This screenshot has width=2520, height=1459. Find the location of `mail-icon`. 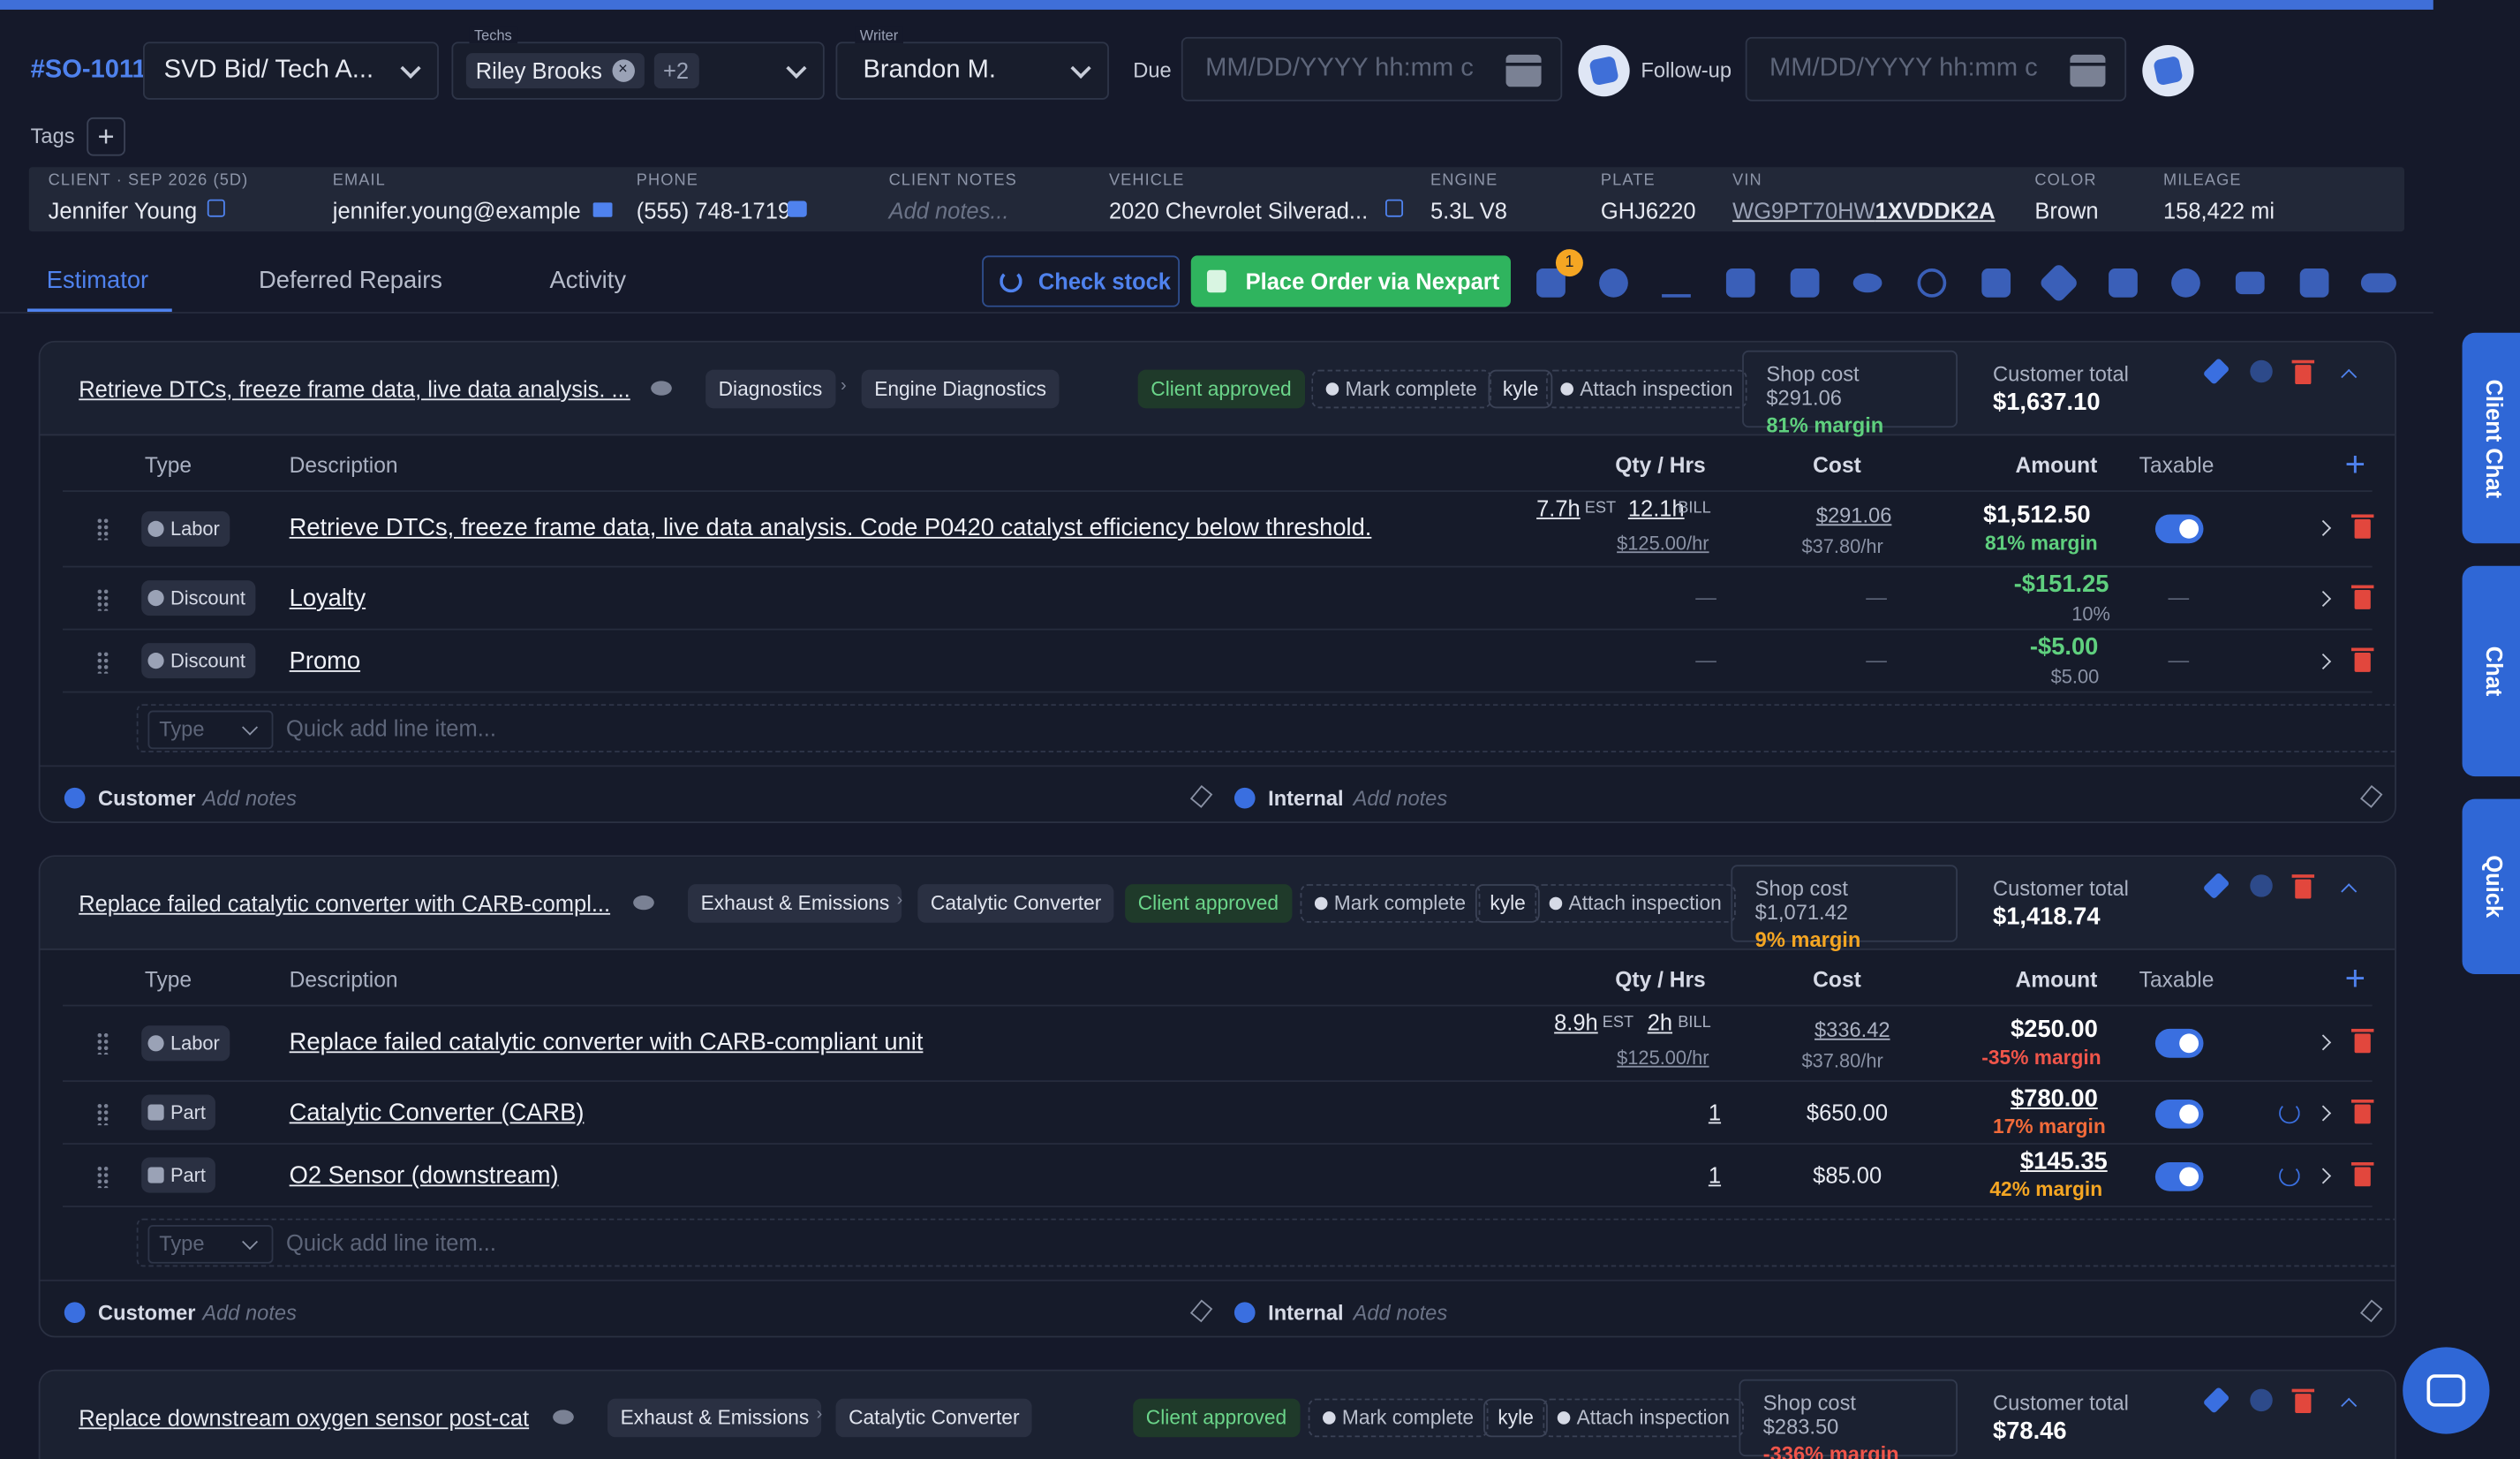

mail-icon is located at coordinates (602, 209).